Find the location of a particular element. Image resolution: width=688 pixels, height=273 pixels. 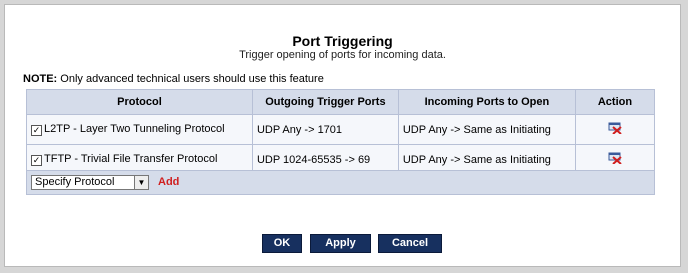

column-header-protocol: Protocol is located at coordinates (139, 102).